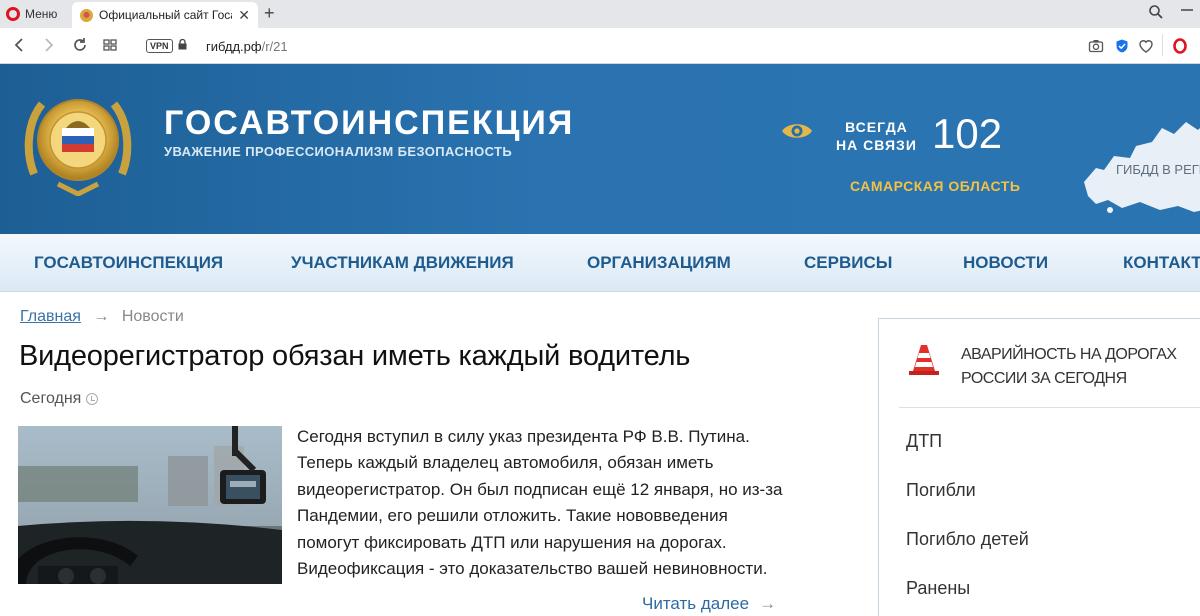 Image resolution: width=1200 pixels, height=616 pixels. Describe the element at coordinates (967, 539) in the screenshot. I see `stat-children-killed: Погибло детей` at that location.